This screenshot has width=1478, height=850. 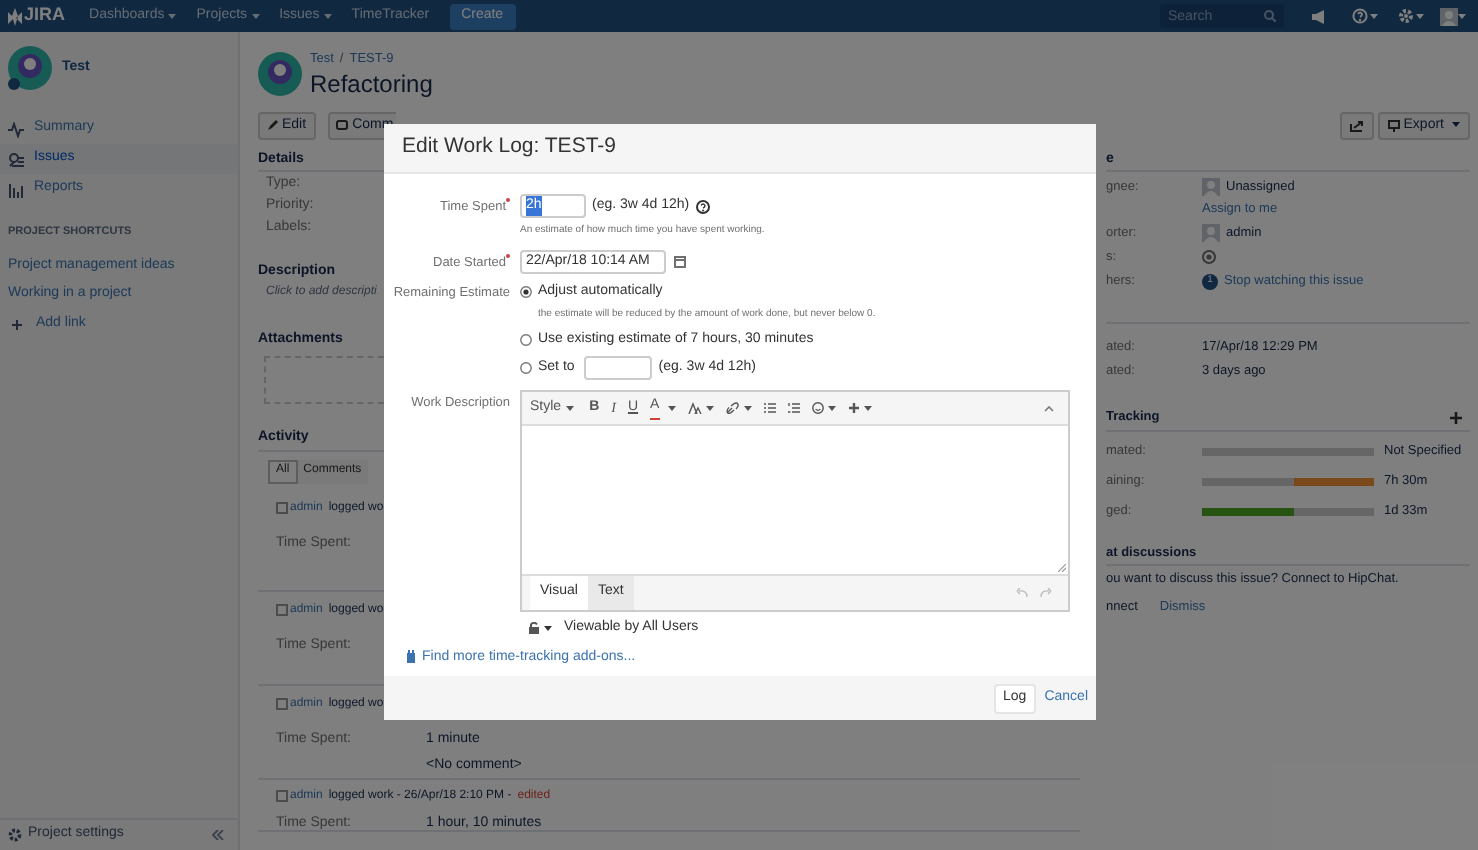 What do you see at coordinates (1393, 125) in the screenshot?
I see `monitor-icon` at bounding box center [1393, 125].